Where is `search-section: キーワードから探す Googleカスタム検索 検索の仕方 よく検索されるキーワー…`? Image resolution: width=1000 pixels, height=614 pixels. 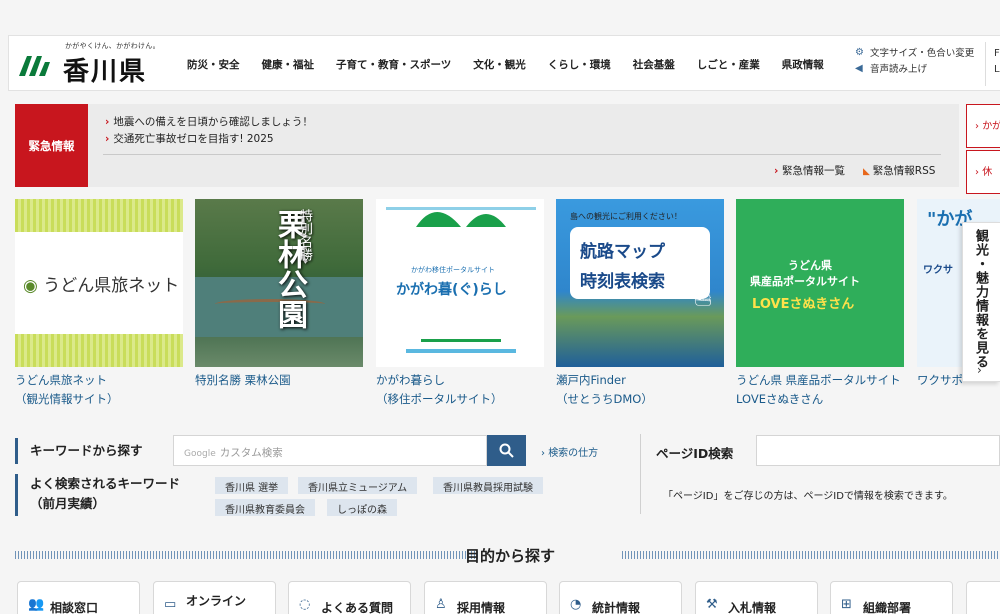 search-section: キーワードから探す Googleカスタム検索 検索の仕方 よく検索されるキーワー… is located at coordinates (507, 477).